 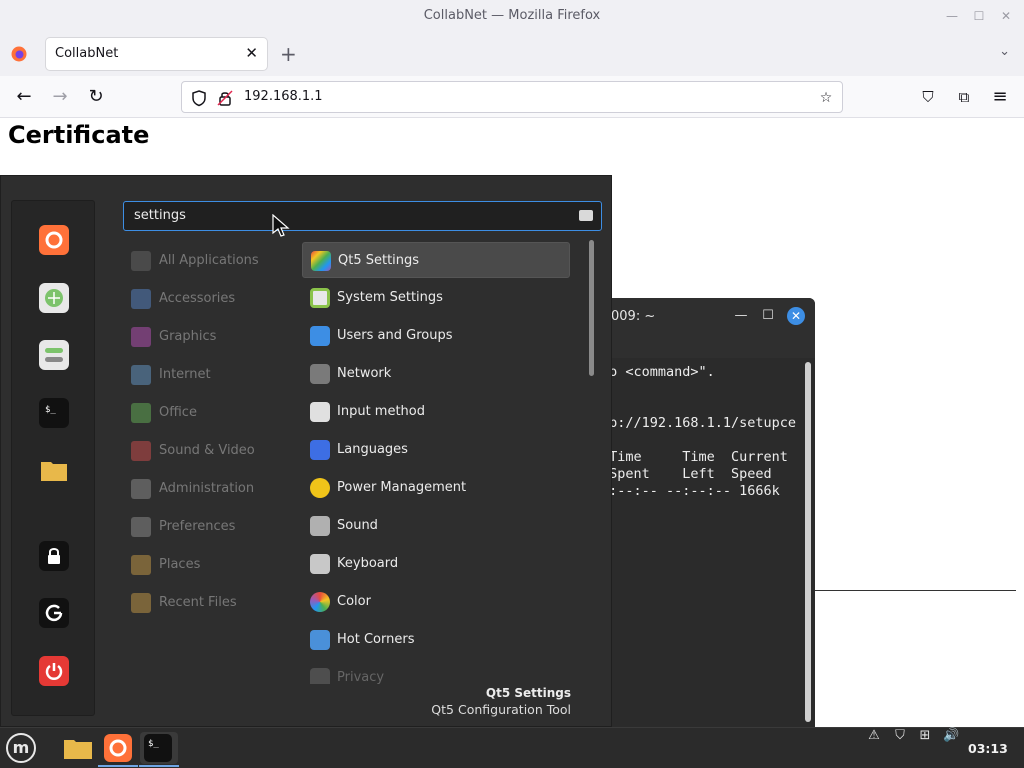 I want to click on app-input-method: Input method, so click(x=436, y=412).